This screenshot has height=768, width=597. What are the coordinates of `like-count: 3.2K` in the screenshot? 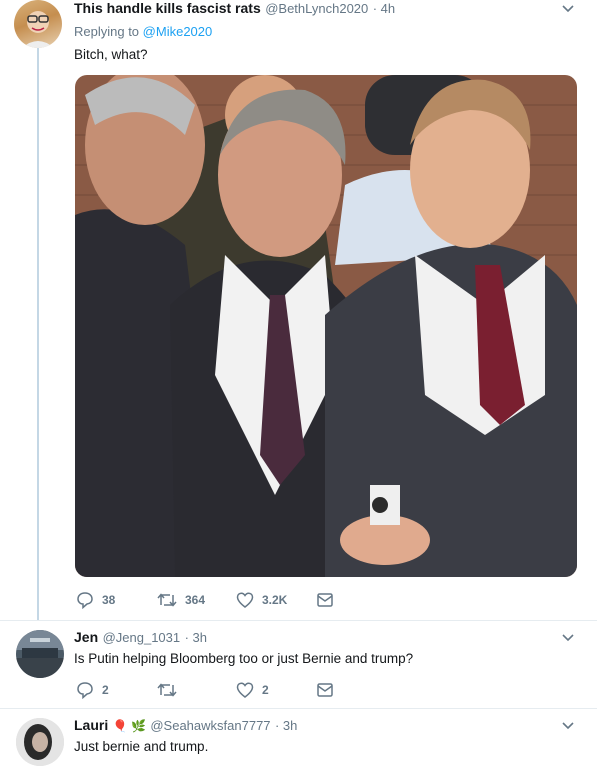 It's located at (275, 600).